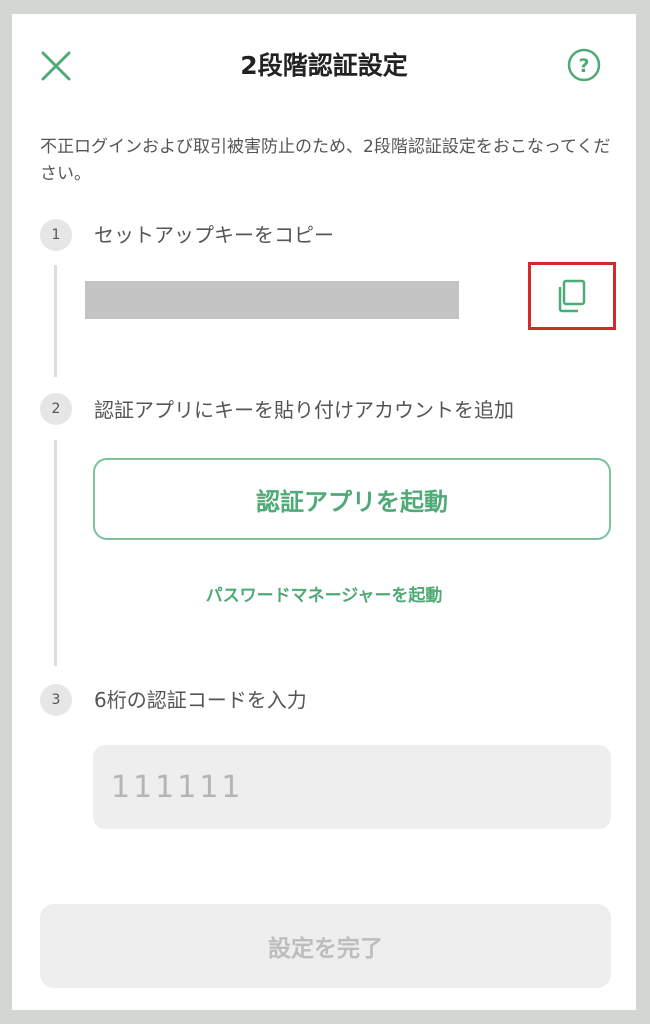 The width and height of the screenshot is (650, 1024). Describe the element at coordinates (304, 410) in the screenshot. I see `step-2-label: 認証アプリにキーを貼り付けアカウントを追加` at that location.